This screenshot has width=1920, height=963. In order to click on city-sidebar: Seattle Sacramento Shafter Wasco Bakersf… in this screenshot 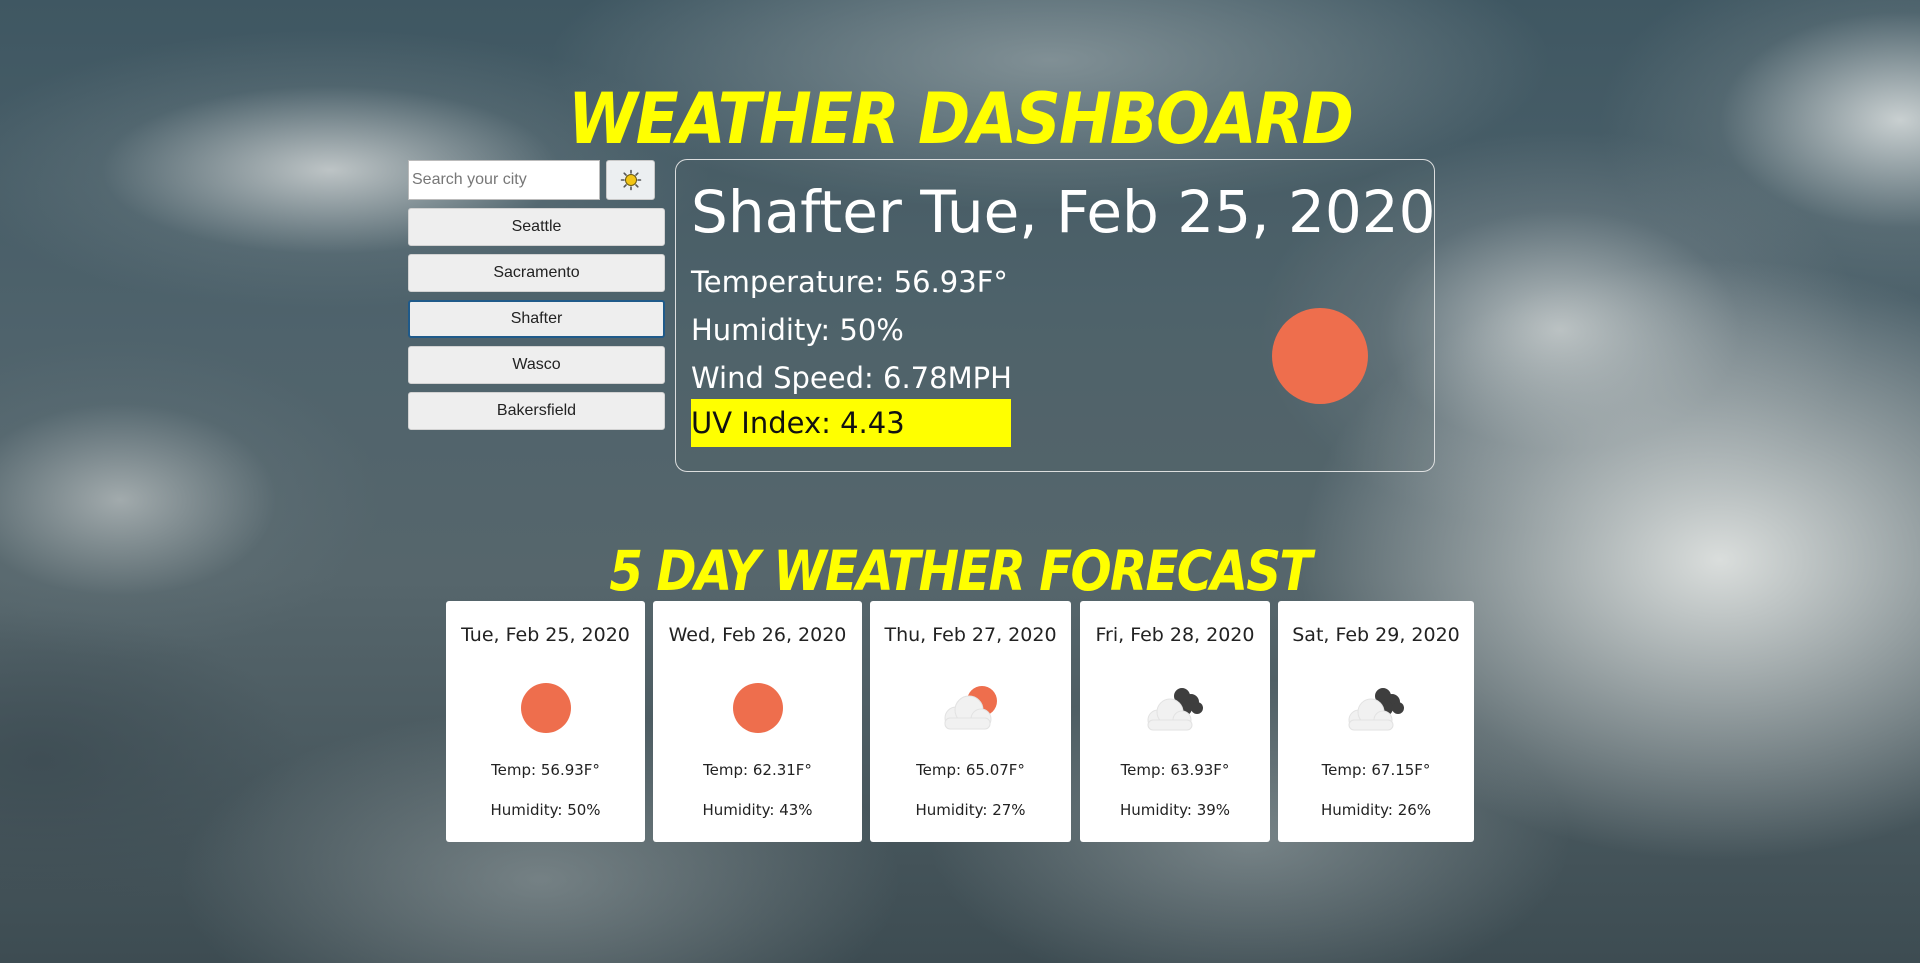, I will do `click(536, 295)`.